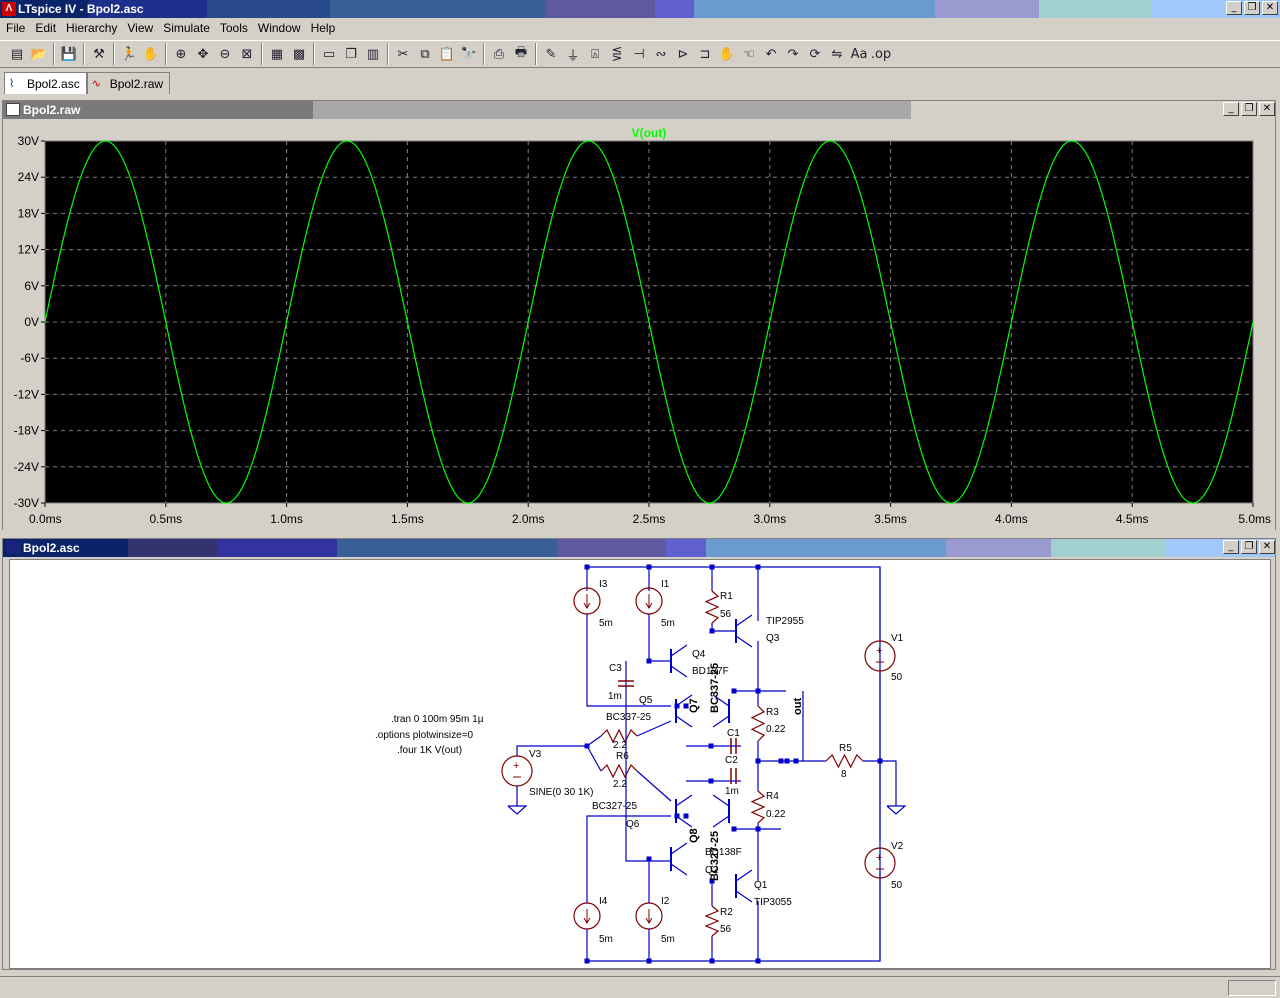 The width and height of the screenshot is (1280, 998). I want to click on component-label: Q5, so click(646, 700).